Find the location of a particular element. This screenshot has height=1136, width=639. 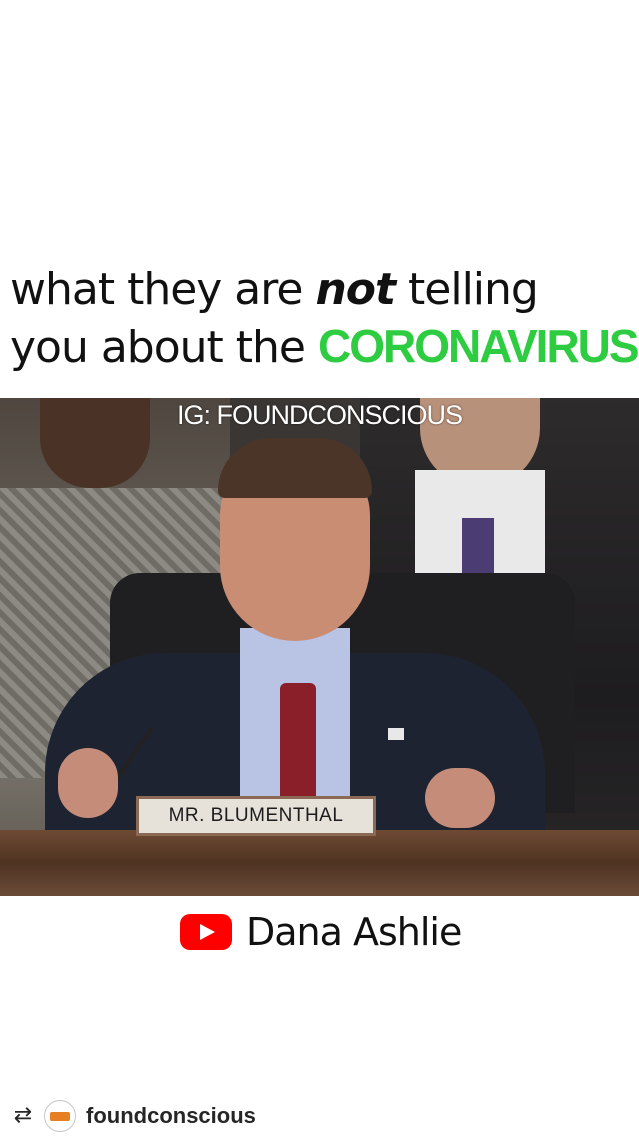

headline-text: you about the is located at coordinates (164, 347).